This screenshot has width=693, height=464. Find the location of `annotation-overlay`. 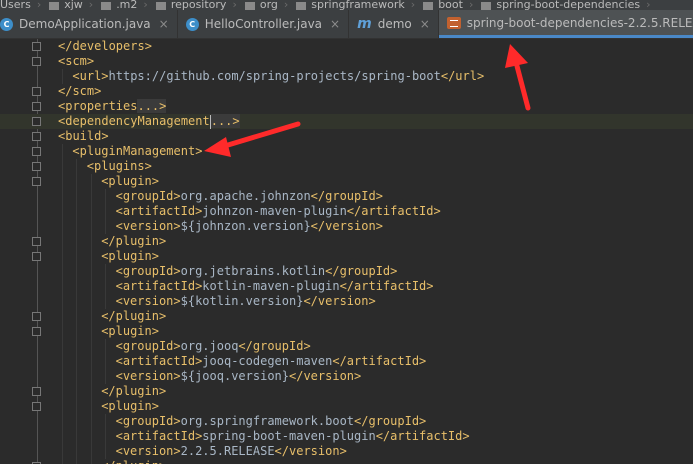

annotation-overlay is located at coordinates (367, 100).